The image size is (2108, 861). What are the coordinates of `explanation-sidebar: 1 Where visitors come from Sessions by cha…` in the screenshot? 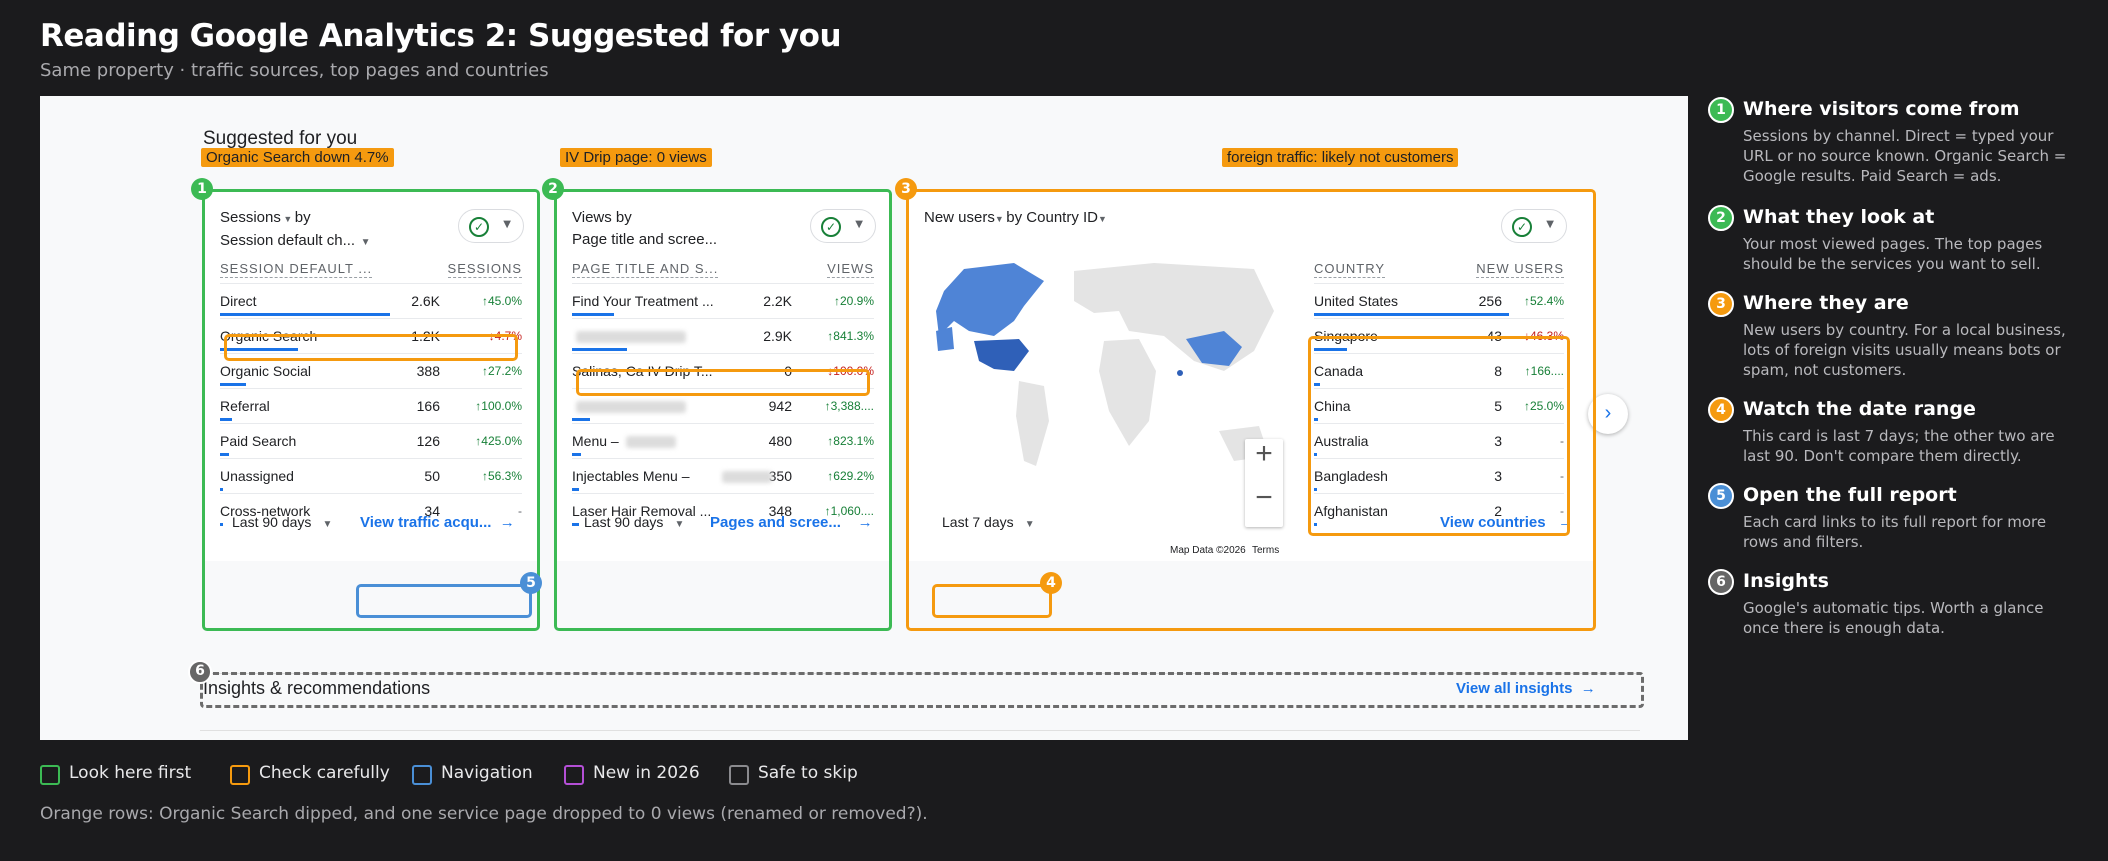 It's located at (1898, 376).